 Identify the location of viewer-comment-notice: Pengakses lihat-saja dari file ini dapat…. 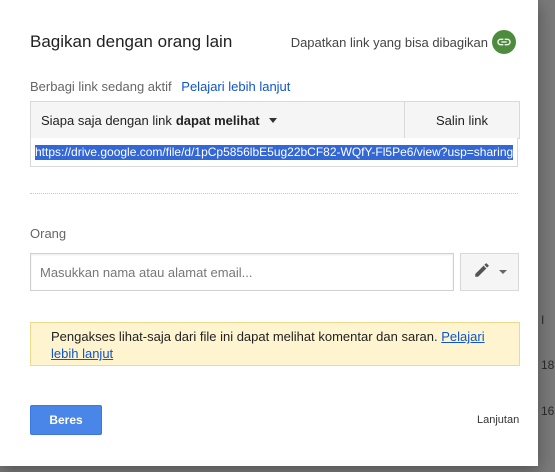
(275, 344).